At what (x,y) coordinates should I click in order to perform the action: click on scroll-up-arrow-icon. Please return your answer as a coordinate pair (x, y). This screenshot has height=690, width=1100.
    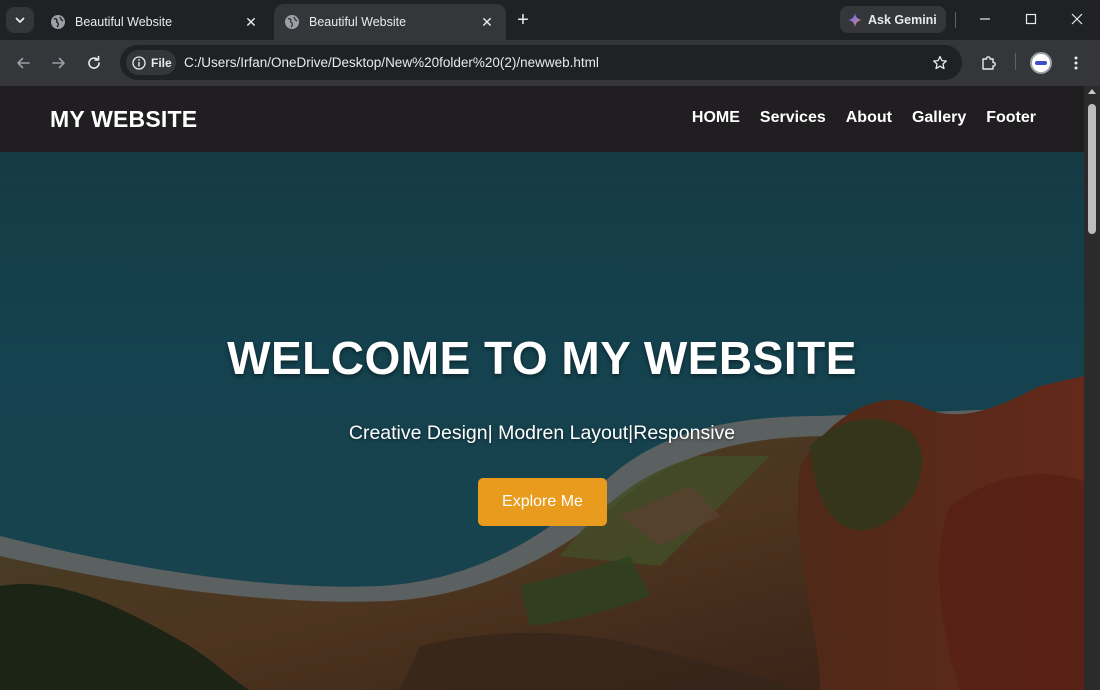
    Looking at the image, I should click on (1092, 91).